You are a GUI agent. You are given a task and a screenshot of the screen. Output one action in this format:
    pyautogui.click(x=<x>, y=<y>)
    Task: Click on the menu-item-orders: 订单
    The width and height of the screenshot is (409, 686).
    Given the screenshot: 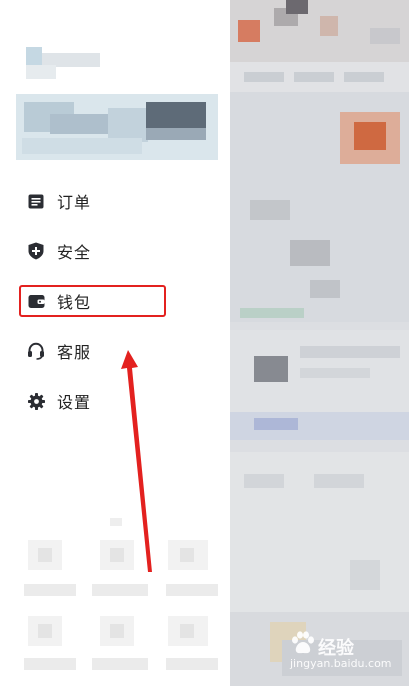 What is the action you would take?
    pyautogui.click(x=117, y=201)
    